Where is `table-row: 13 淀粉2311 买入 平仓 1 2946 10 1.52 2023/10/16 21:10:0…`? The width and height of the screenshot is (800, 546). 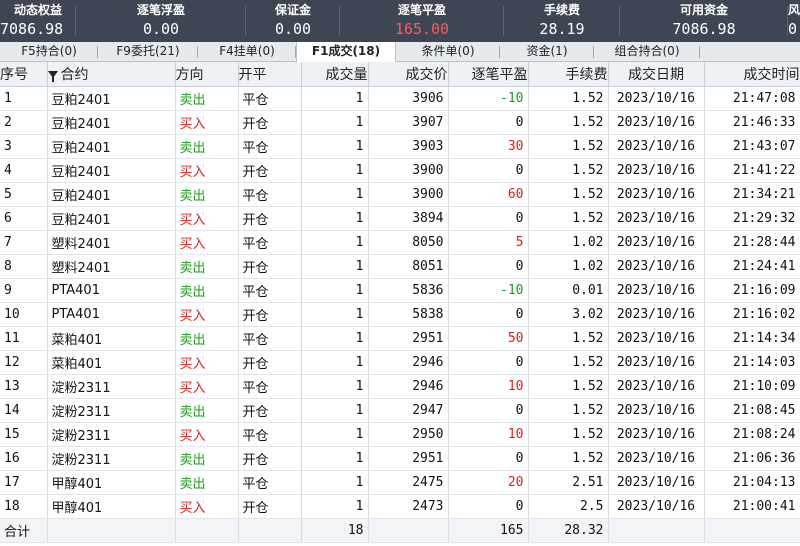 table-row: 13 淀粉2311 买入 平仓 1 2946 10 1.52 2023/10/16 21:10:0… is located at coordinates (400, 386).